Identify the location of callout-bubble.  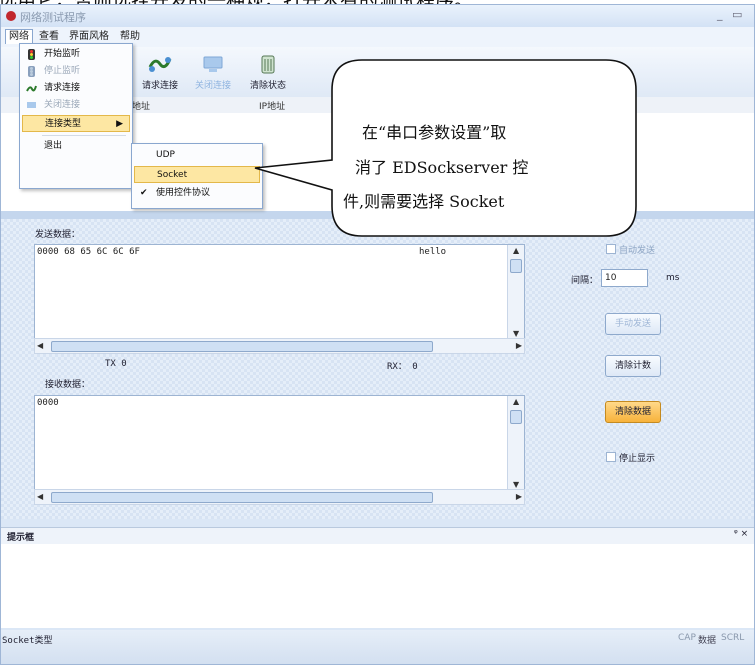
(445, 148).